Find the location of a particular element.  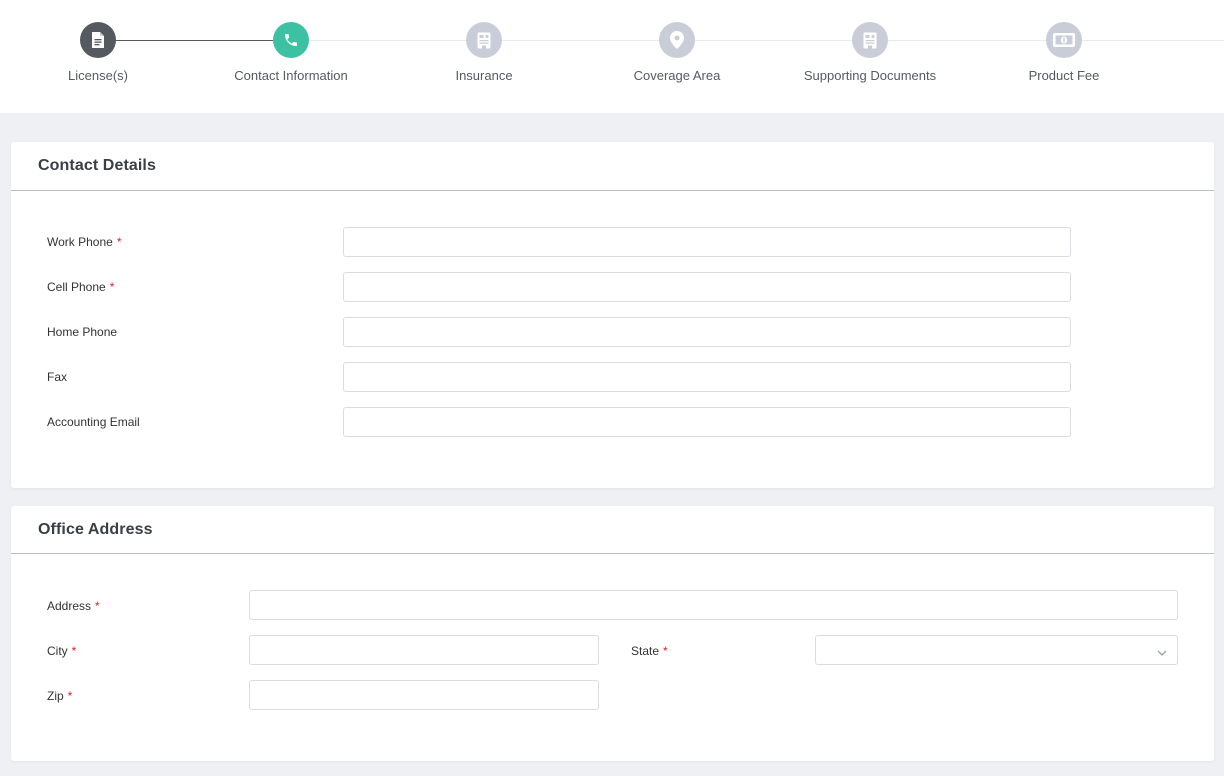

state-label: State * is located at coordinates (649, 651).